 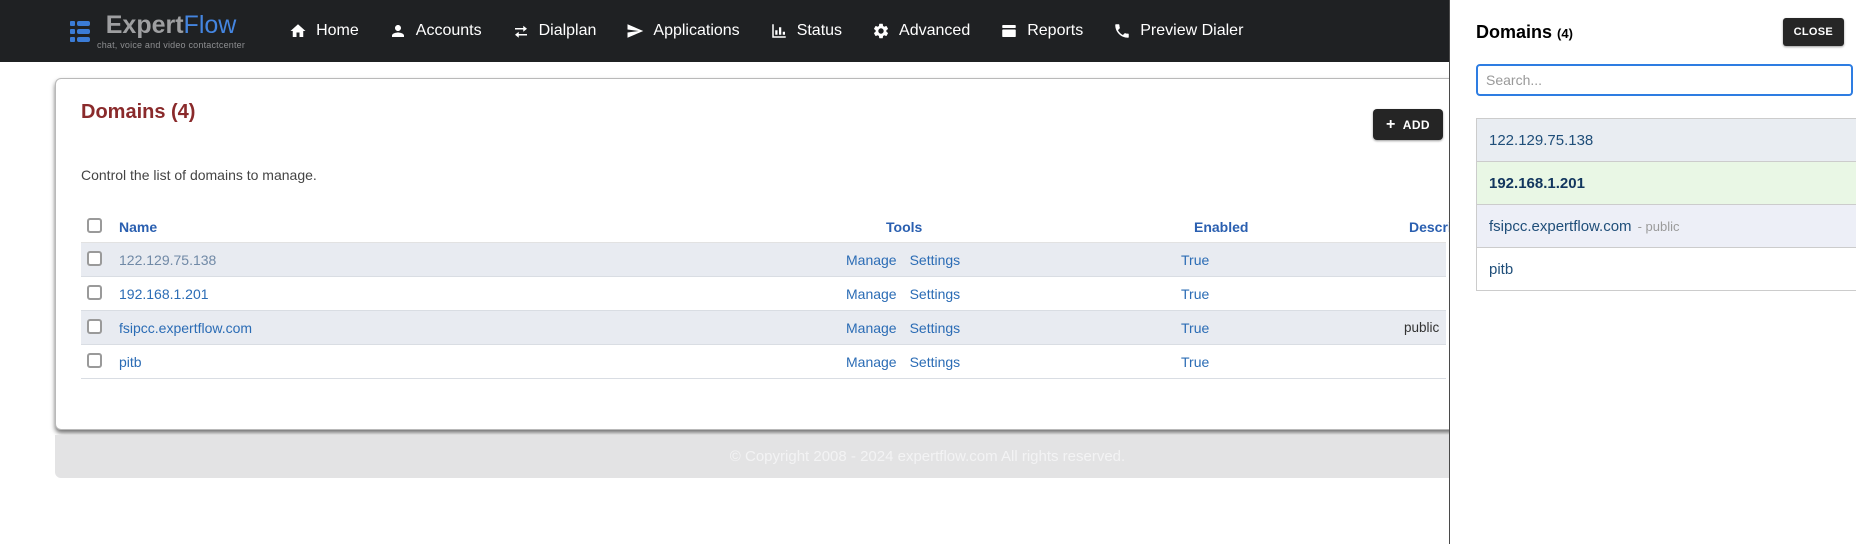 What do you see at coordinates (144, 24) in the screenshot?
I see `brand-name-primary: Expert` at bounding box center [144, 24].